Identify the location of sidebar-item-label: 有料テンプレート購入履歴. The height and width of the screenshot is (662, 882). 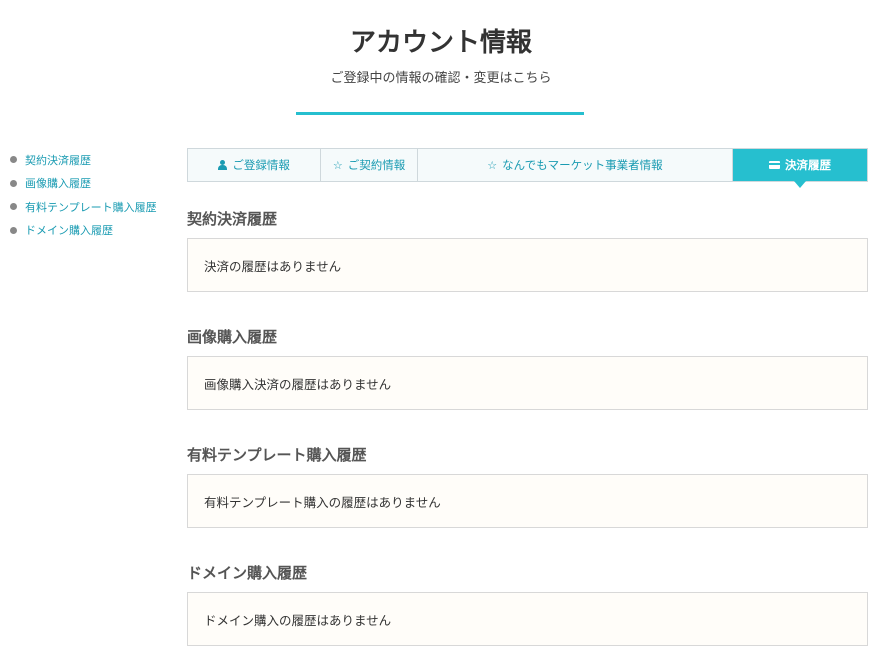
(91, 207).